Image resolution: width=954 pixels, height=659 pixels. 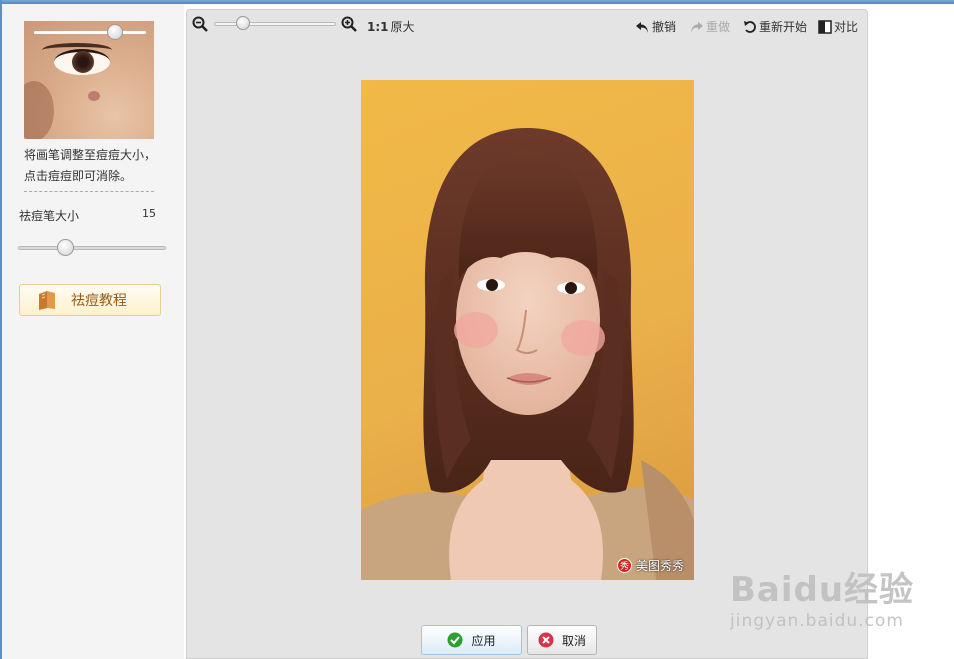 What do you see at coordinates (92, 248) in the screenshot?
I see `brush-size-slider` at bounding box center [92, 248].